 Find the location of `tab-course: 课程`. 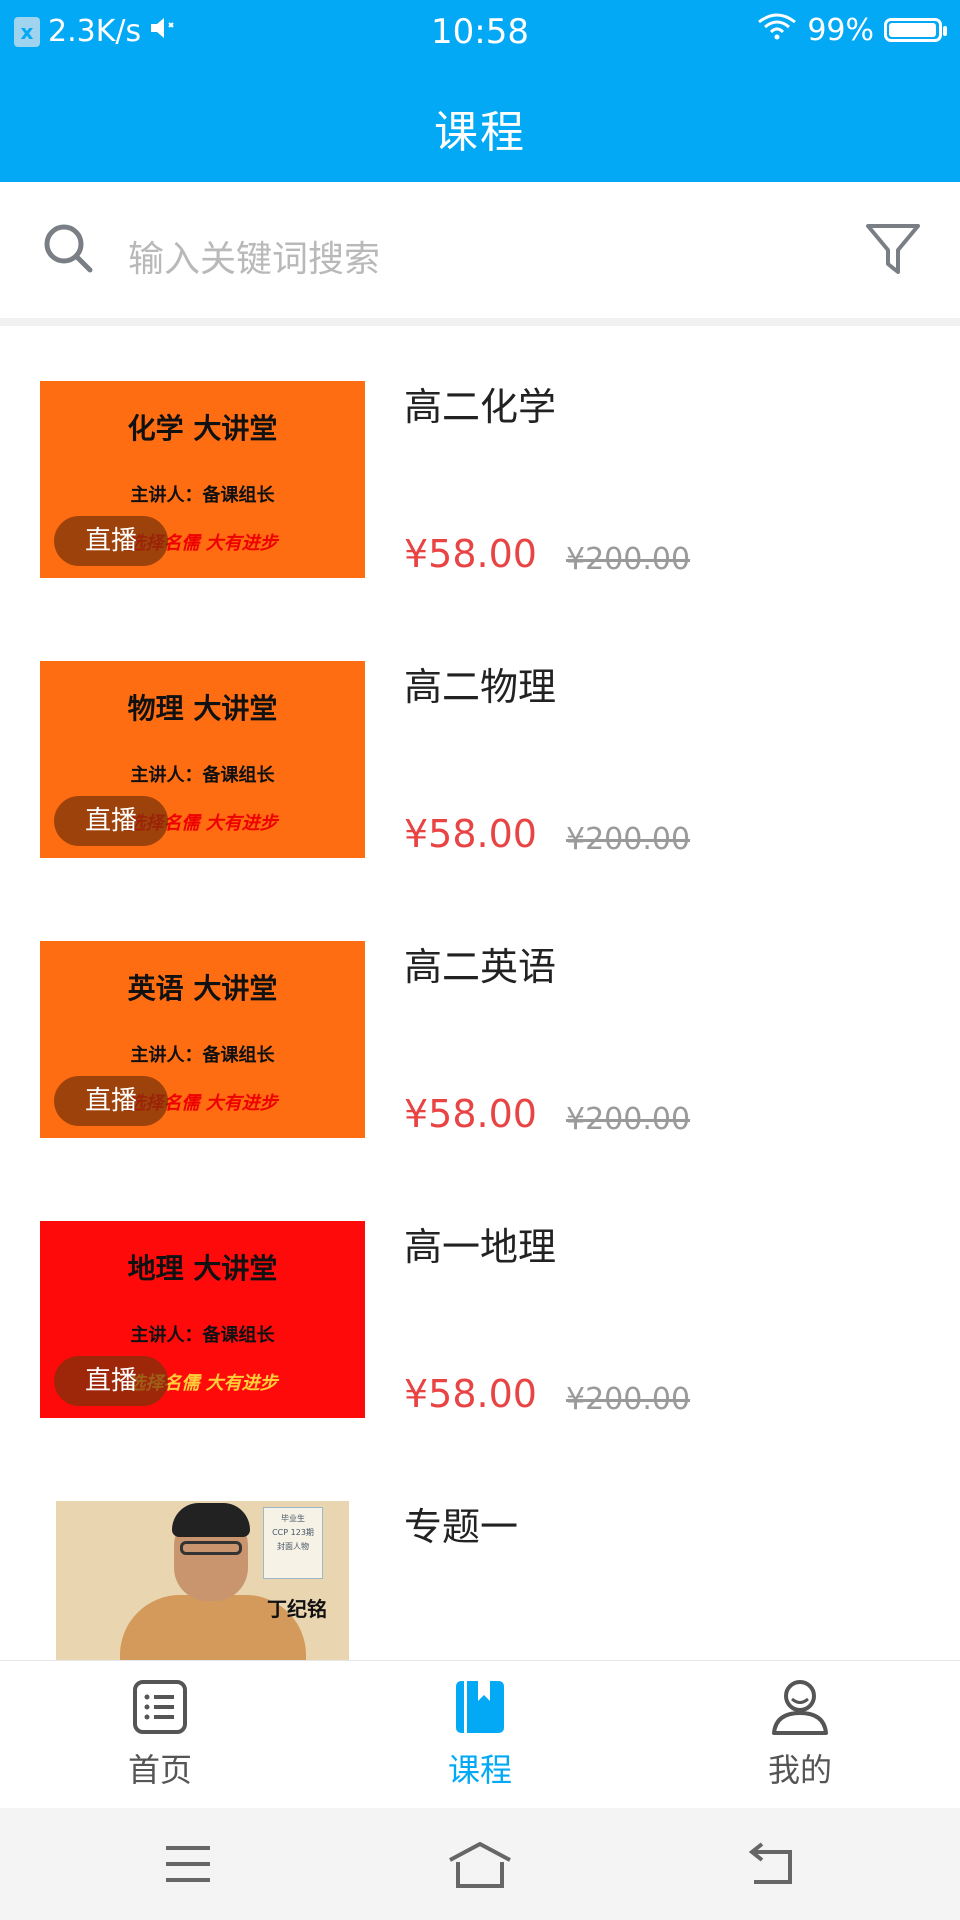

tab-course: 课程 is located at coordinates (480, 1735).